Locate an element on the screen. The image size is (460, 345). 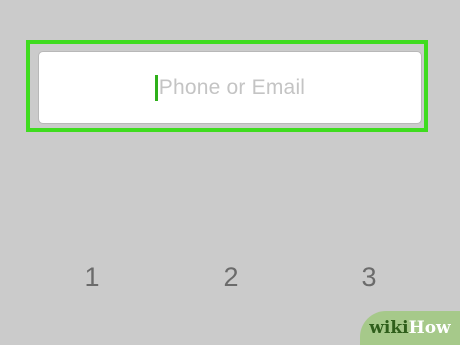
phone-or-email-placeholder: Phone or Email is located at coordinates (232, 87).